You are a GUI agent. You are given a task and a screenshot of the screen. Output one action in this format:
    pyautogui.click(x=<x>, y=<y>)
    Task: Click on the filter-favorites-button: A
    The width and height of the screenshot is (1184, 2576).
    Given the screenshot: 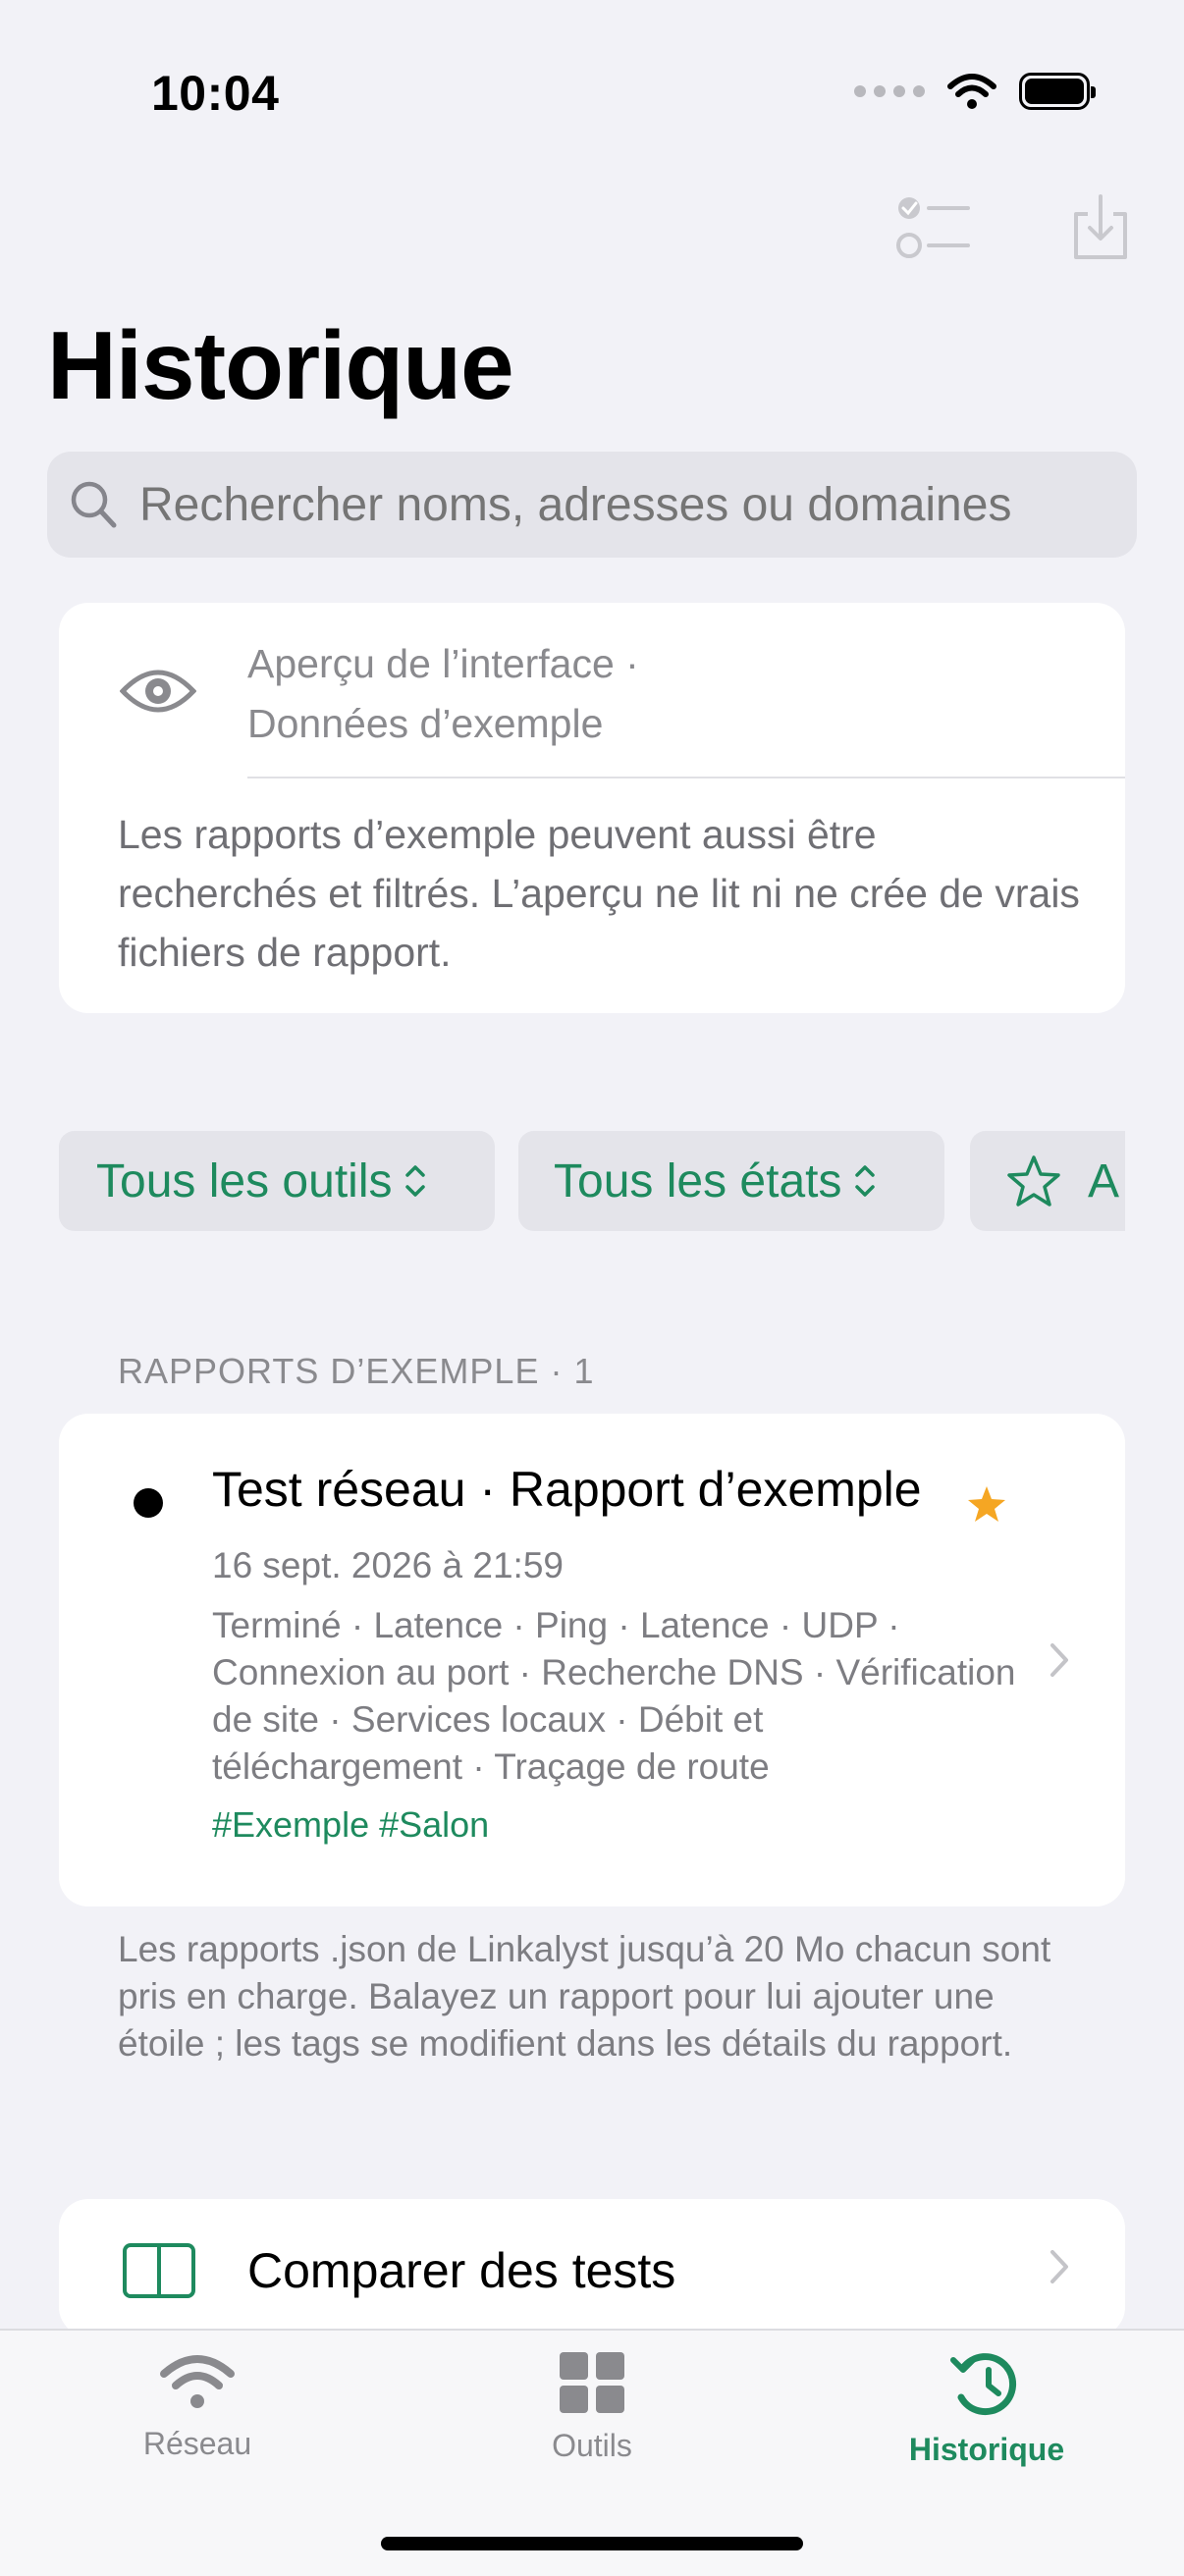 What is the action you would take?
    pyautogui.click(x=1047, y=1181)
    